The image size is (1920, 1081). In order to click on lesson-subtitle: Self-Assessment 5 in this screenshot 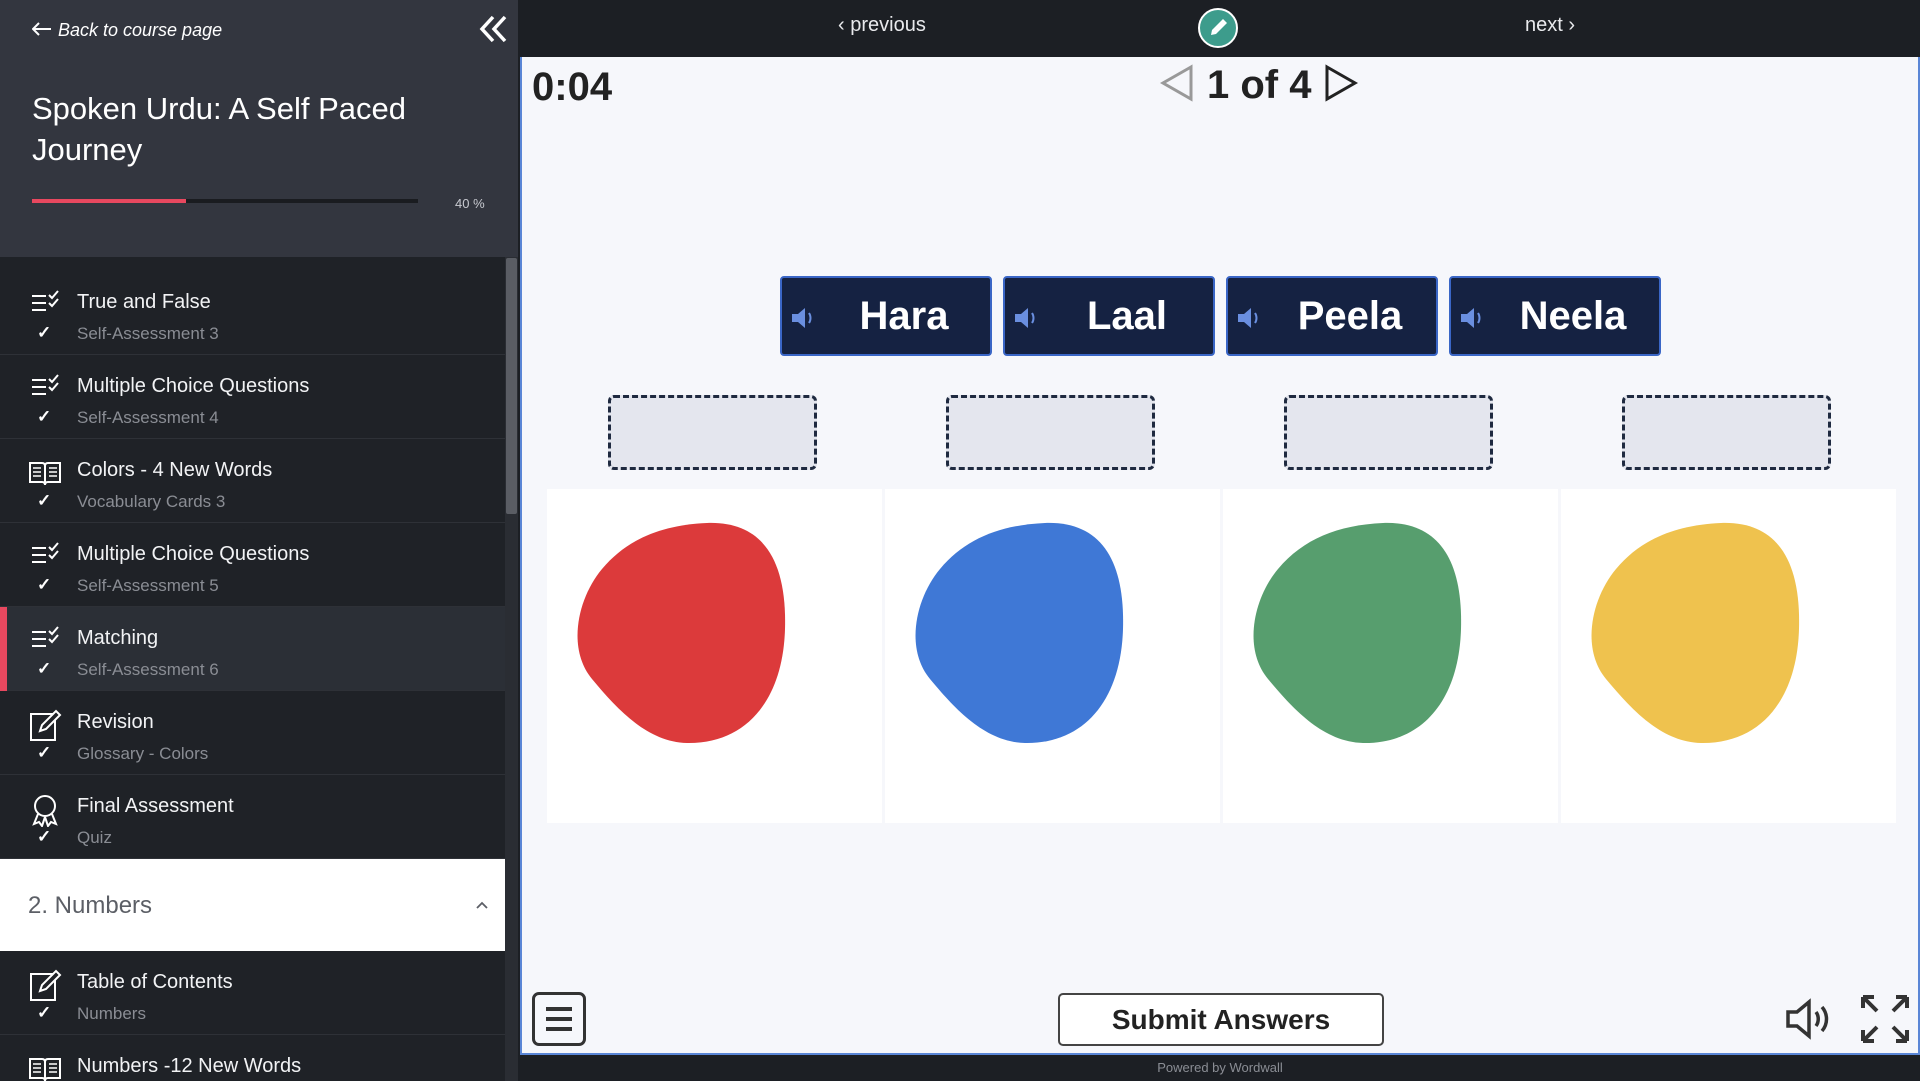, I will do `click(148, 585)`.